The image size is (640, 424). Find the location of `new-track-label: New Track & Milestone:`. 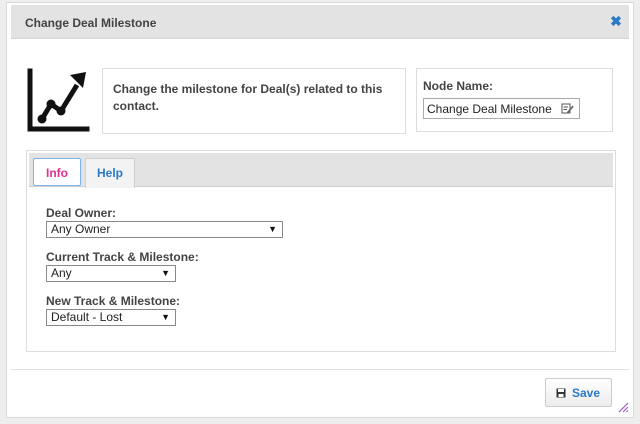

new-track-label: New Track & Milestone: is located at coordinates (113, 301).